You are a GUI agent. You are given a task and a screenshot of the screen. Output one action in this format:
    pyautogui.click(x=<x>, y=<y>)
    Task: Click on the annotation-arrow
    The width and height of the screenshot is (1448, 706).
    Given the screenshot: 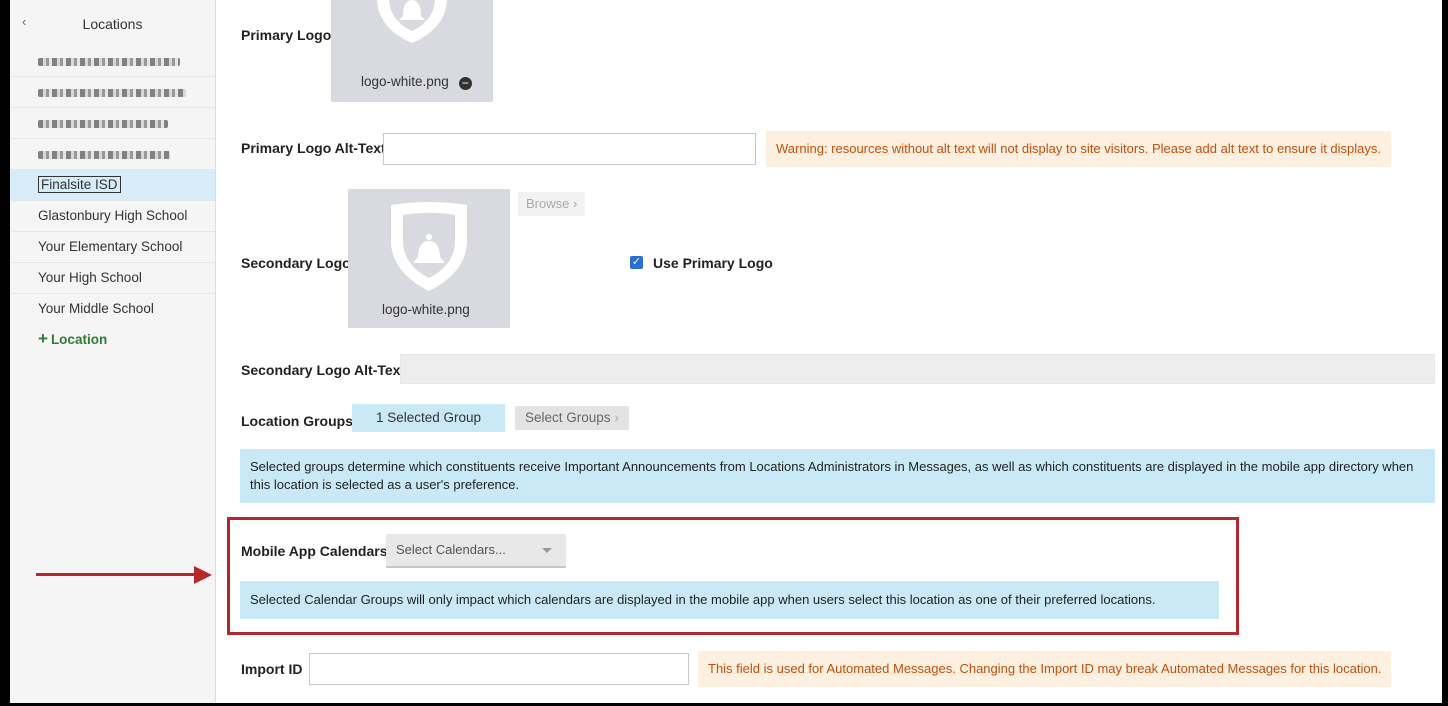 What is the action you would take?
    pyautogui.click(x=118, y=574)
    